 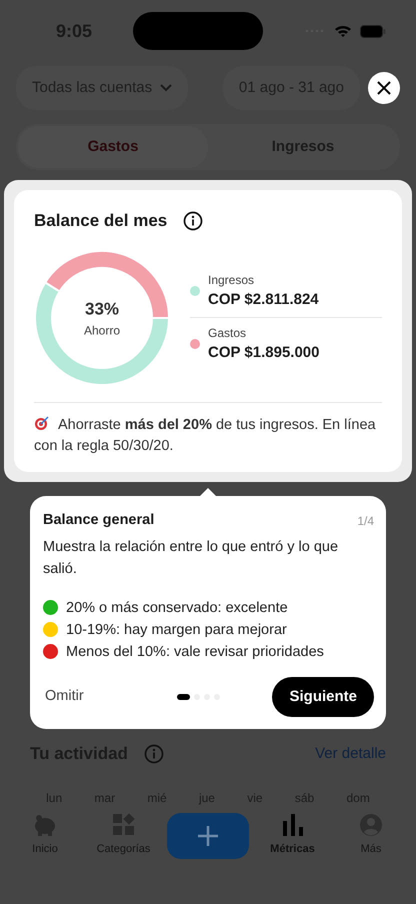 What do you see at coordinates (64, 697) in the screenshot?
I see `skip-button: Omitir` at bounding box center [64, 697].